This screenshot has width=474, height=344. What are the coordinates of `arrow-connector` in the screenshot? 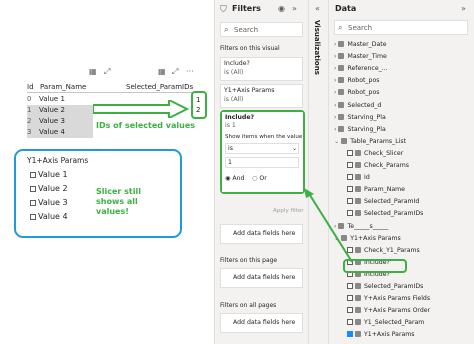 It's located at (328, 225).